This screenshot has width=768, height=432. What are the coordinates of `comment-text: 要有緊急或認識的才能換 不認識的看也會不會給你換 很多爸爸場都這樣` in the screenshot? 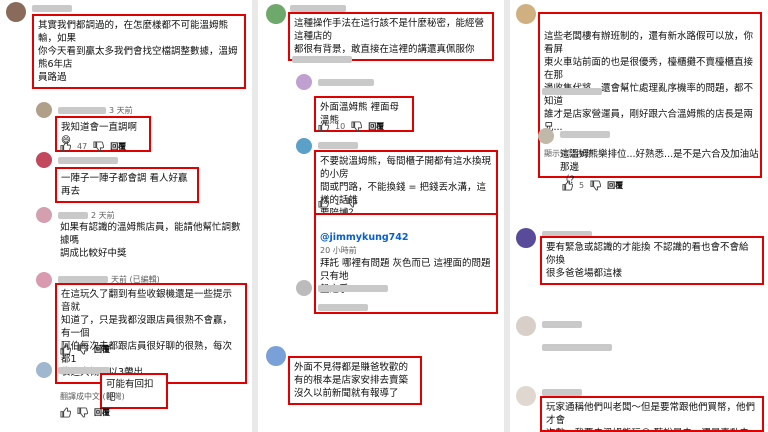 It's located at (652, 260).